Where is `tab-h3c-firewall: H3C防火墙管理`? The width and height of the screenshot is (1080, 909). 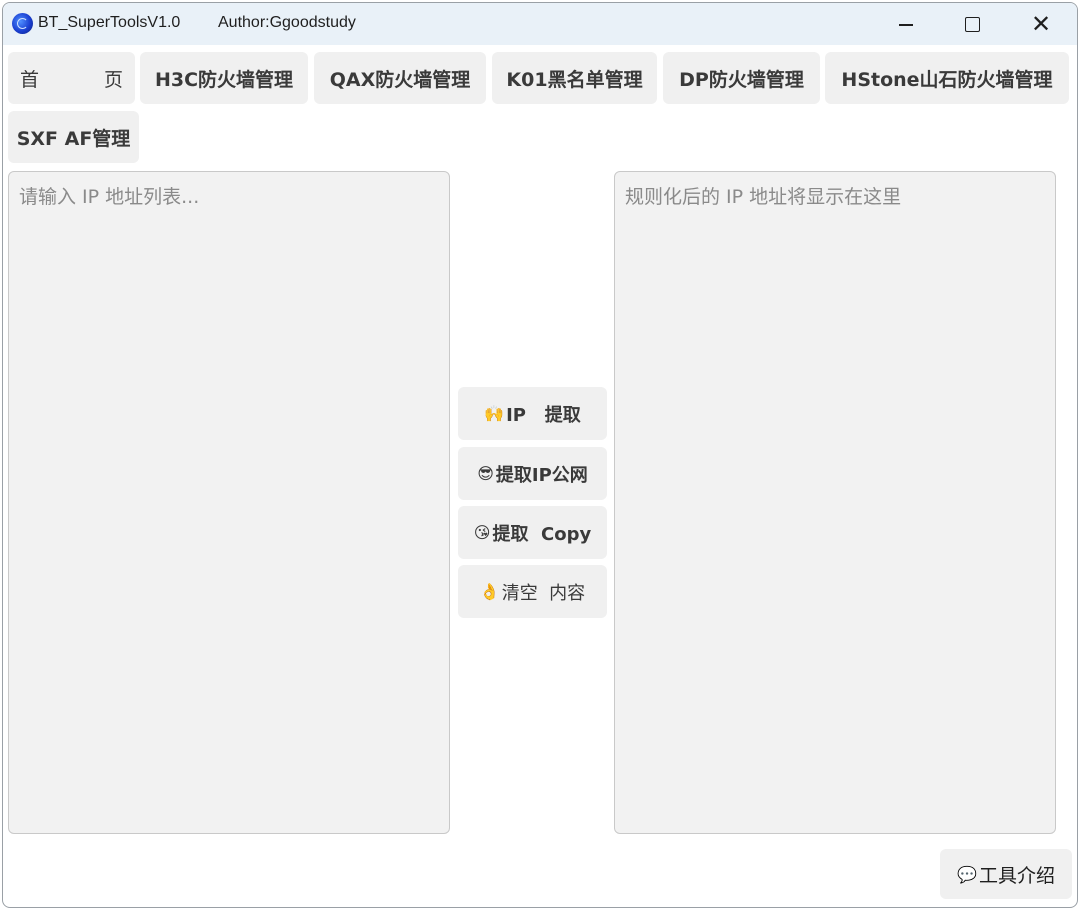 tab-h3c-firewall: H3C防火墙管理 is located at coordinates (224, 78).